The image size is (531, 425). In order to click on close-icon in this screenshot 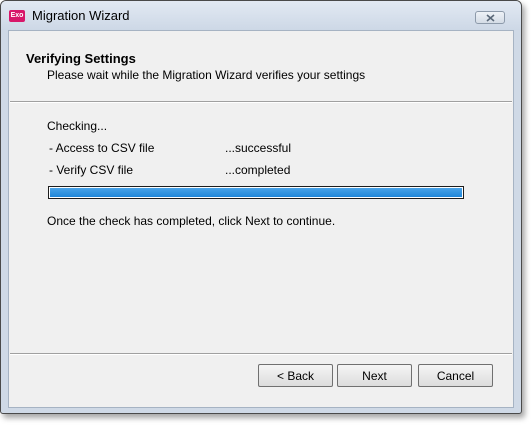, I will do `click(490, 18)`.